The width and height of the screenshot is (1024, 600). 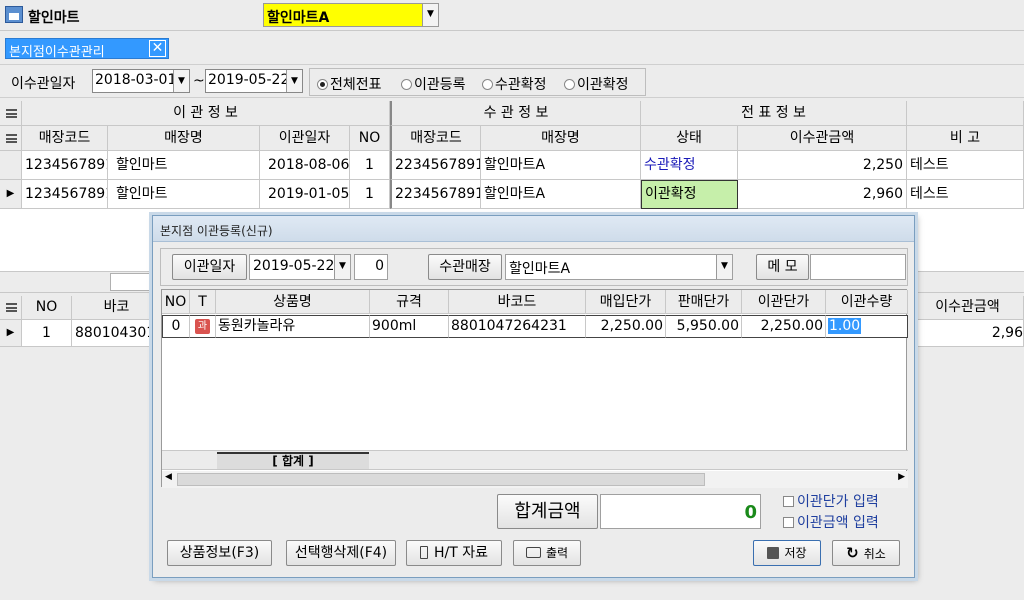 I want to click on print-label: 출력, so click(x=557, y=553).